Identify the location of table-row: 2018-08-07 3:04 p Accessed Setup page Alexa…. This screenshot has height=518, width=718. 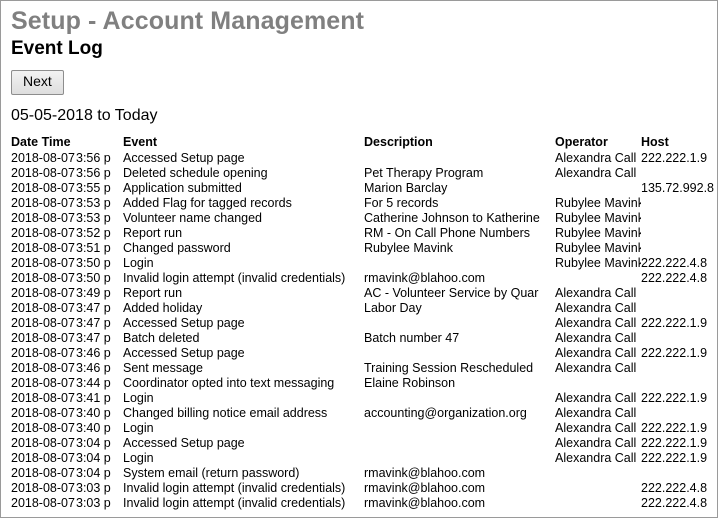
(364, 443).